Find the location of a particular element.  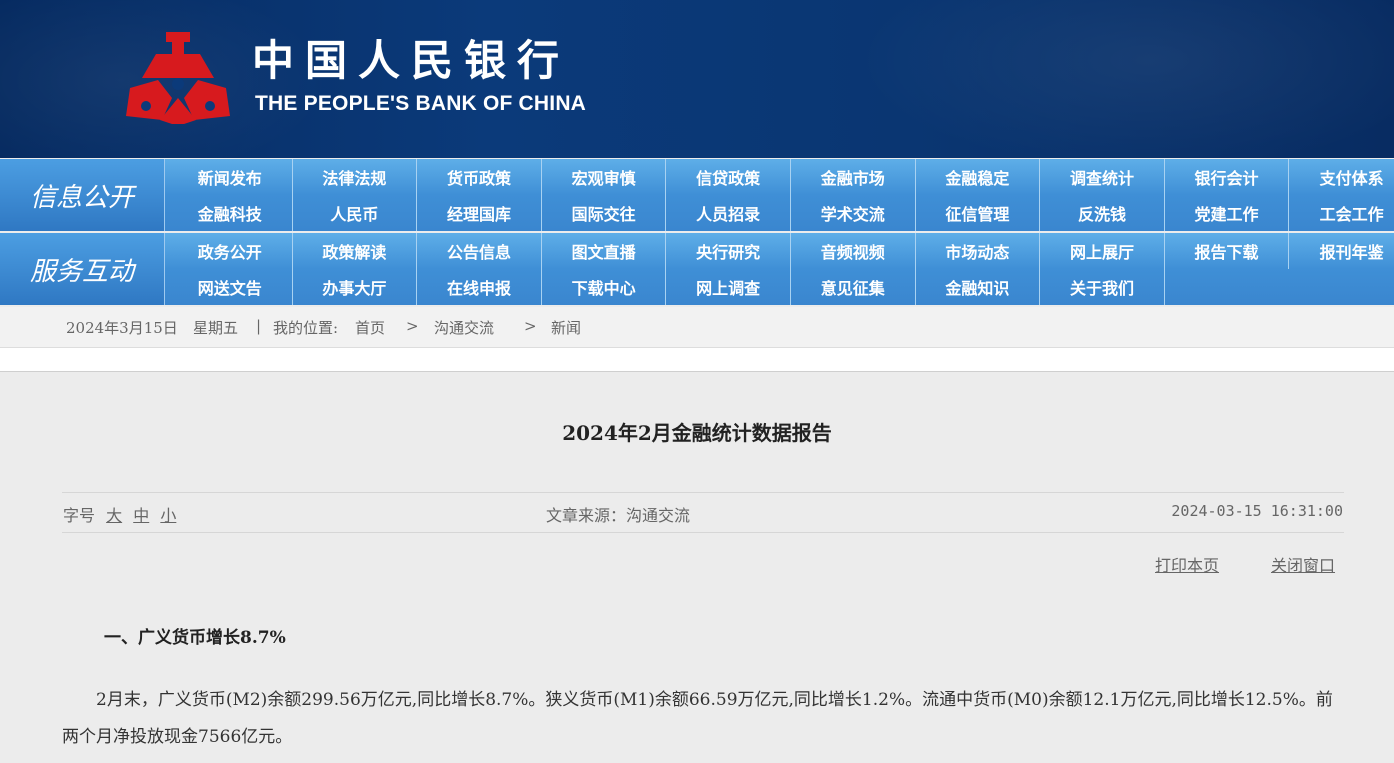

nav-item-research: 央行研究 is located at coordinates (728, 251).